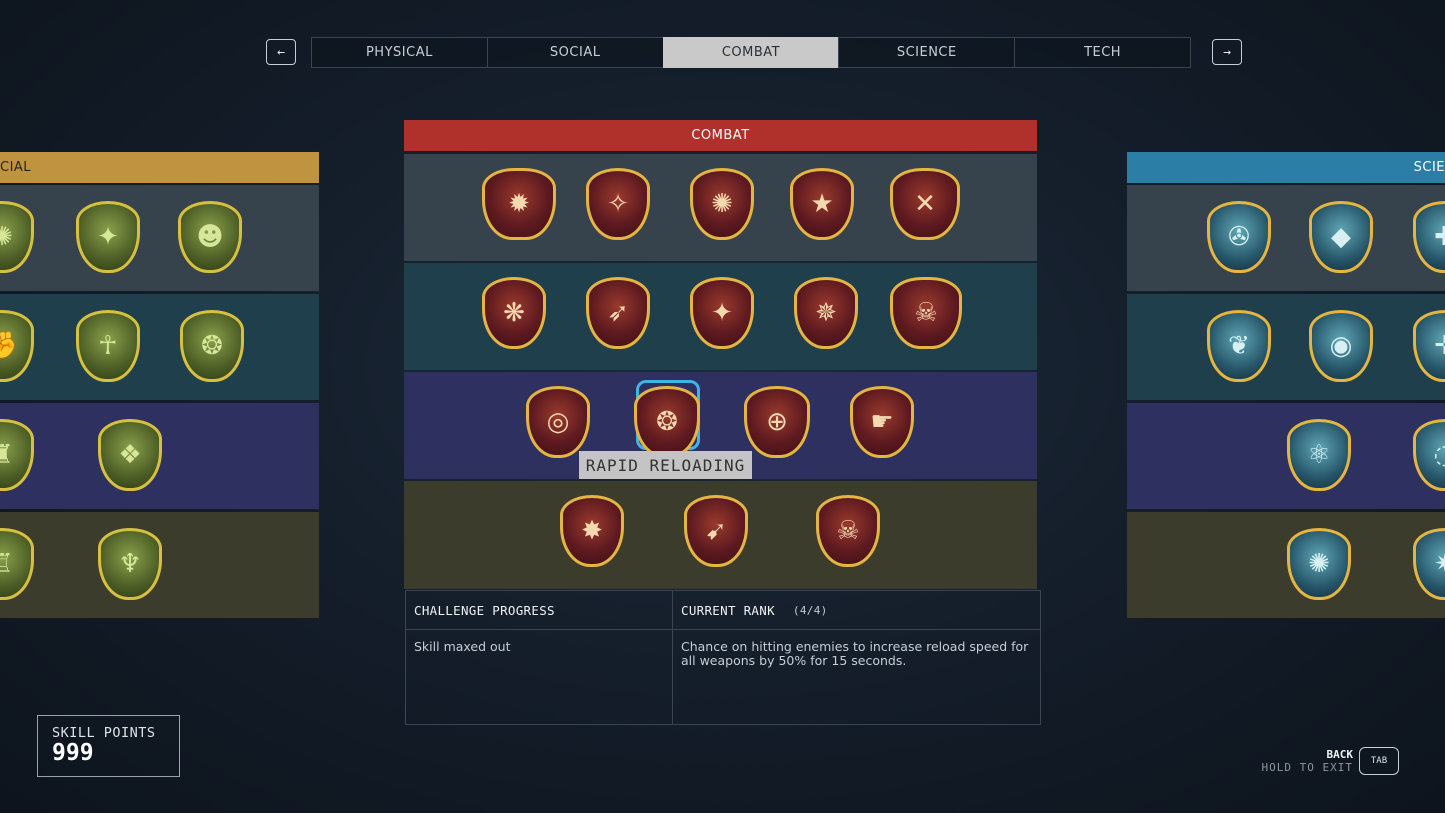 Image resolution: width=1445 pixels, height=813 pixels. Describe the element at coordinates (720, 135) in the screenshot. I see `combat-panel-header: COMBAT` at that location.